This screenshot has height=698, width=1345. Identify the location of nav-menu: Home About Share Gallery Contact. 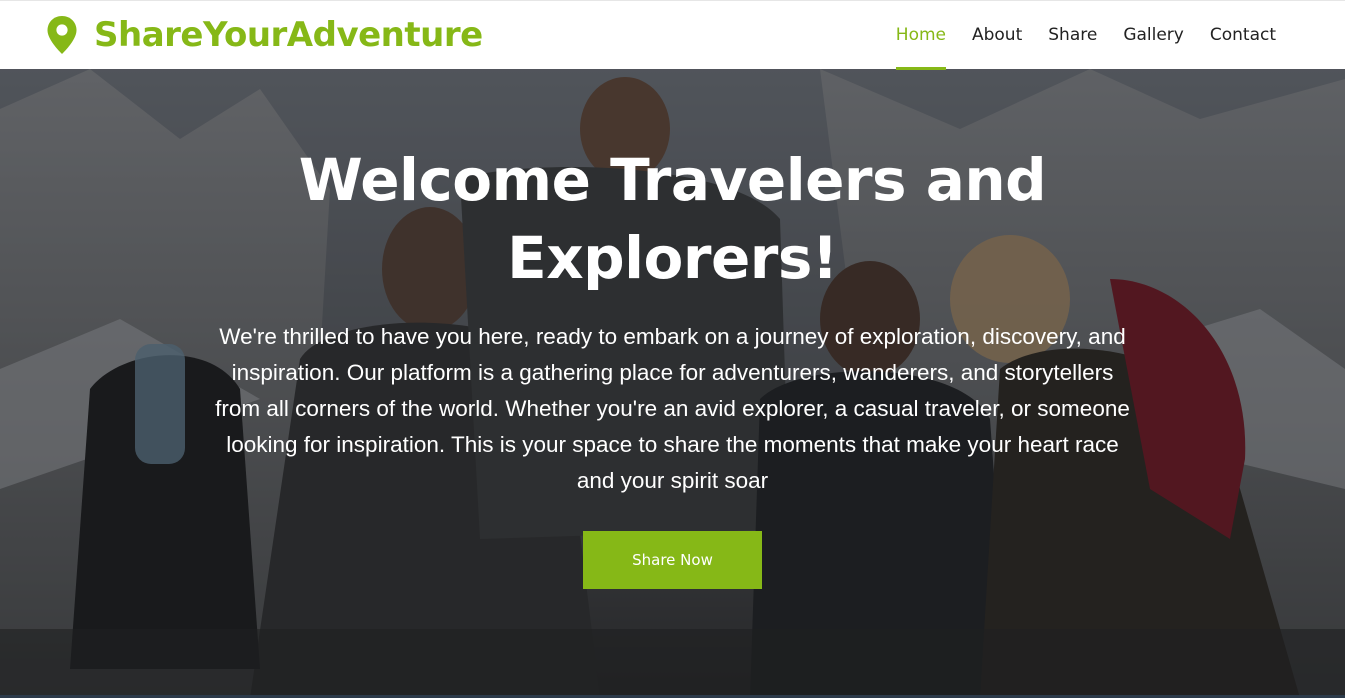
(1073, 35).